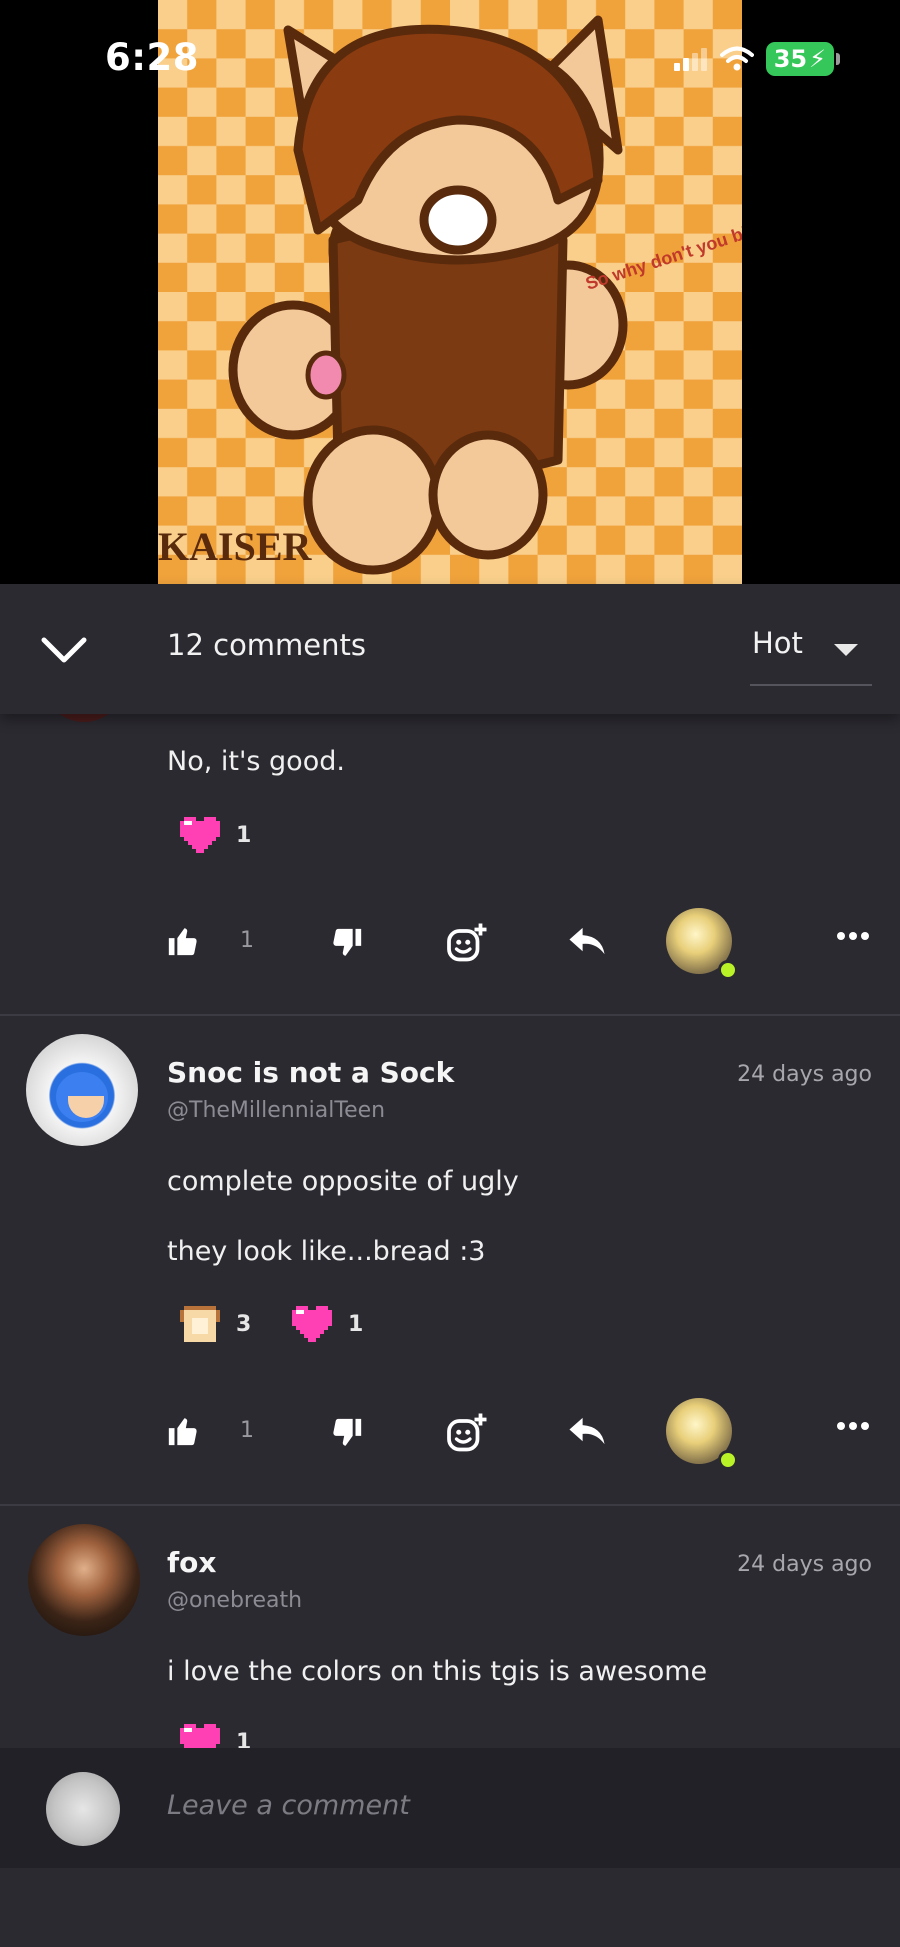  Describe the element at coordinates (200, 1324) in the screenshot. I see `bread-icon` at that location.